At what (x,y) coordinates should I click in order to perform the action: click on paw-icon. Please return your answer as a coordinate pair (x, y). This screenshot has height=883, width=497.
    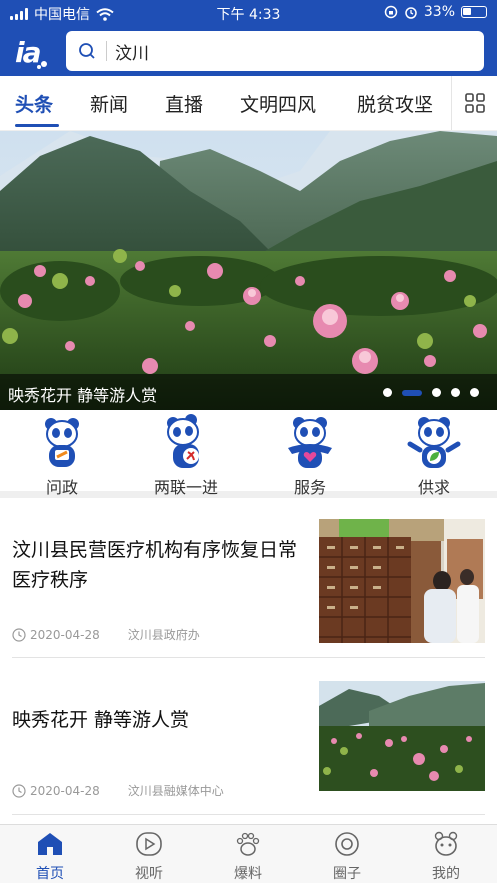
    Looking at the image, I should click on (248, 844).